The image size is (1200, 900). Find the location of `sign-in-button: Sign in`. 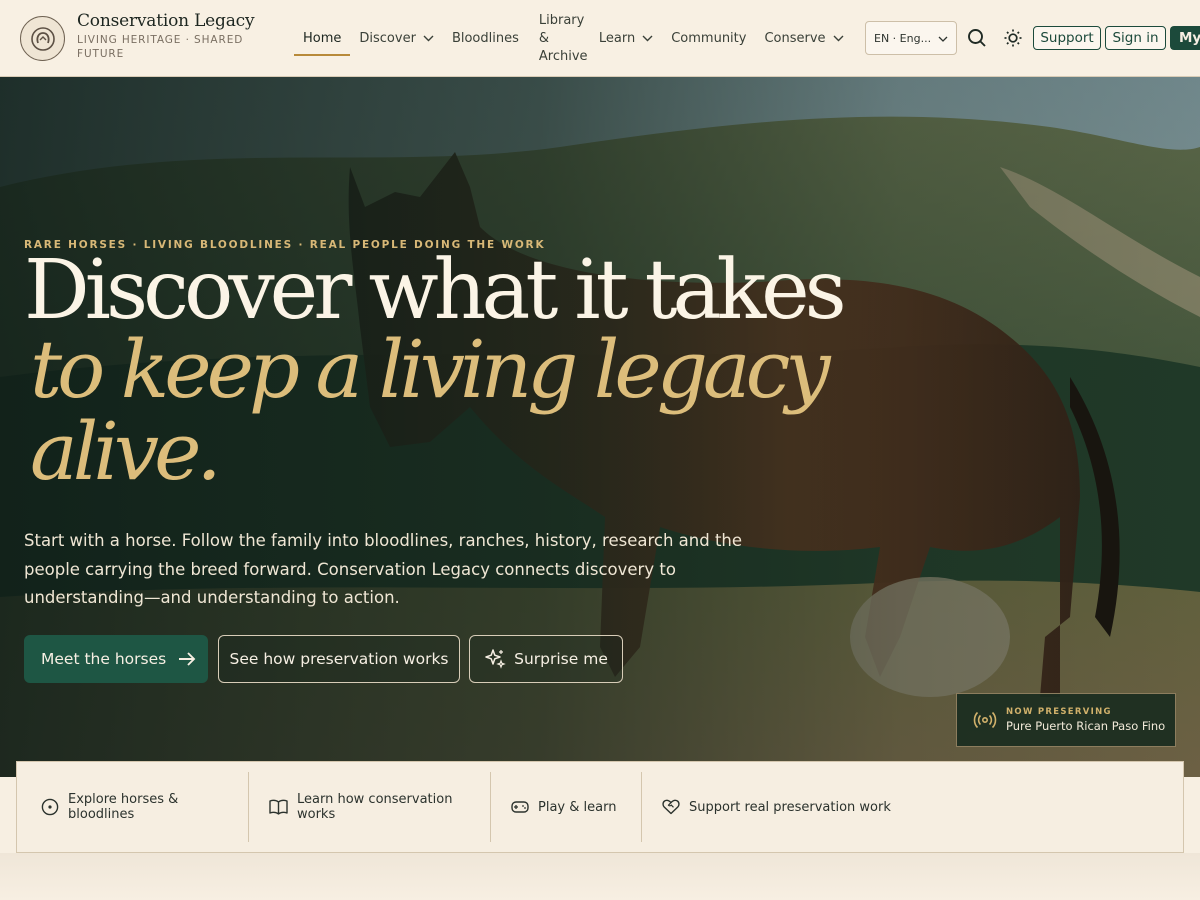

sign-in-button: Sign in is located at coordinates (1135, 38).